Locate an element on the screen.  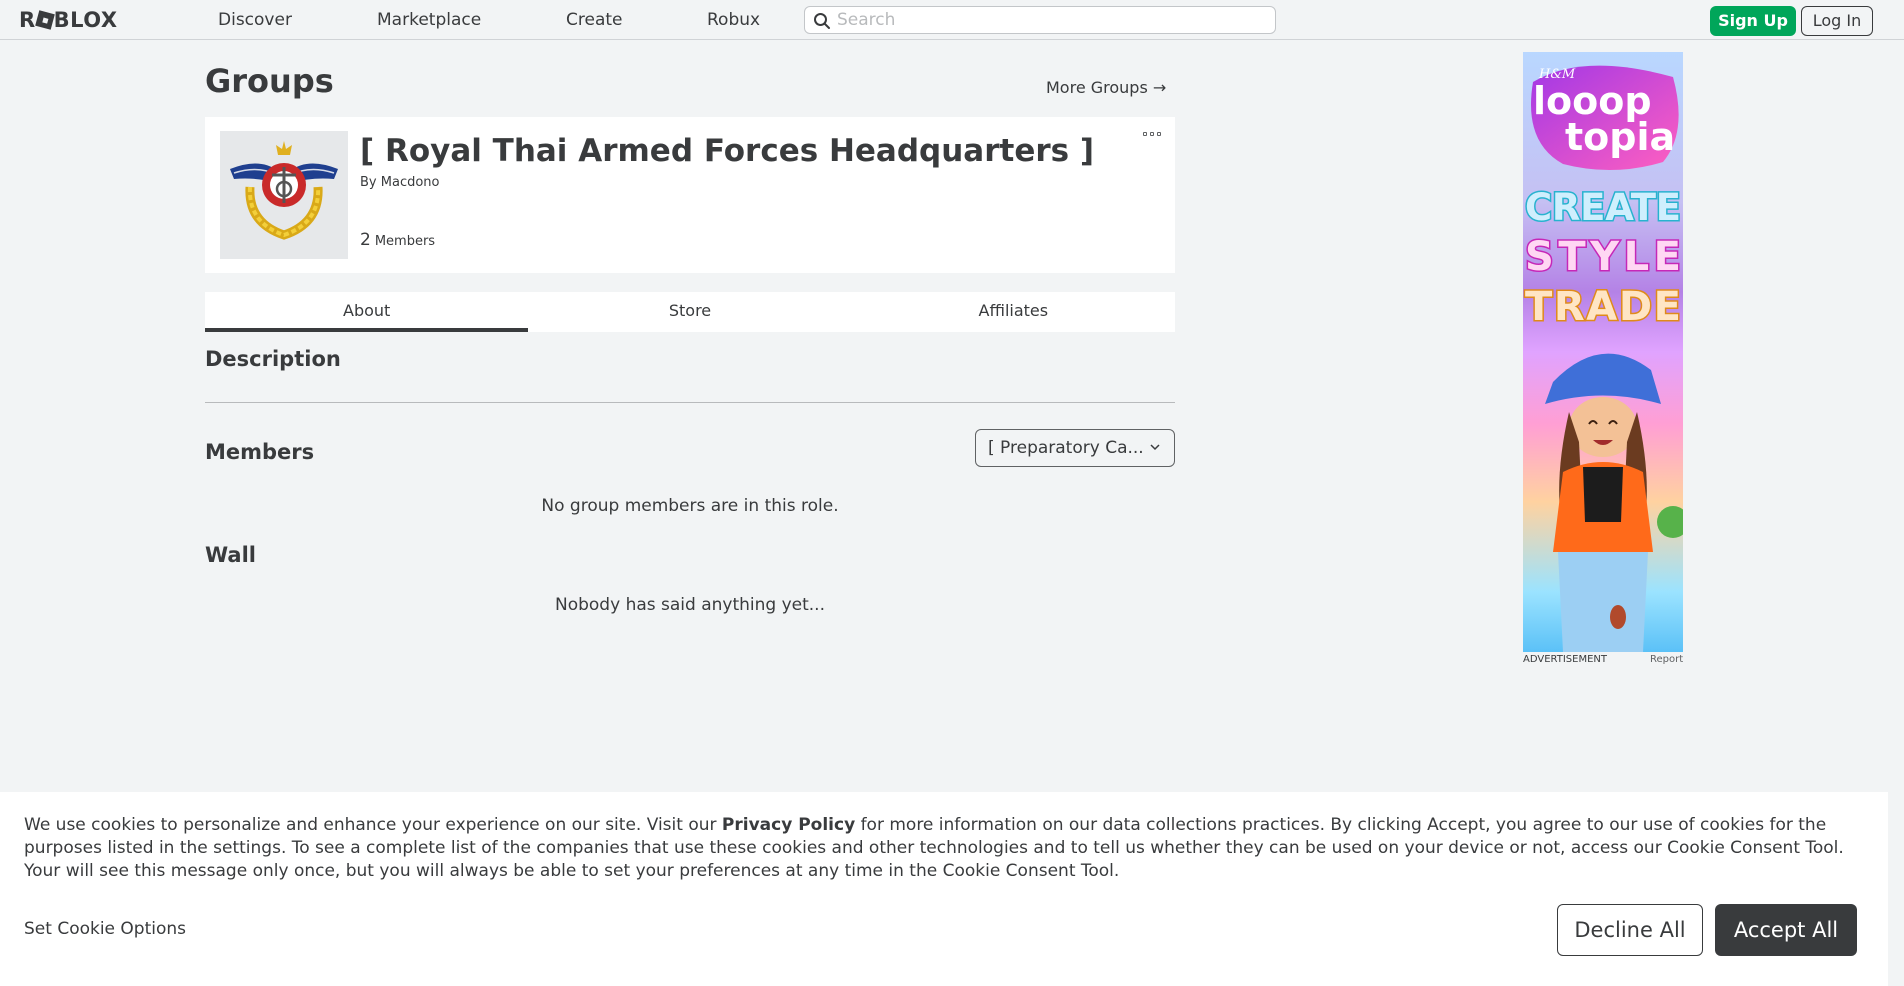
nav-link-robux: Robux is located at coordinates (733, 20).